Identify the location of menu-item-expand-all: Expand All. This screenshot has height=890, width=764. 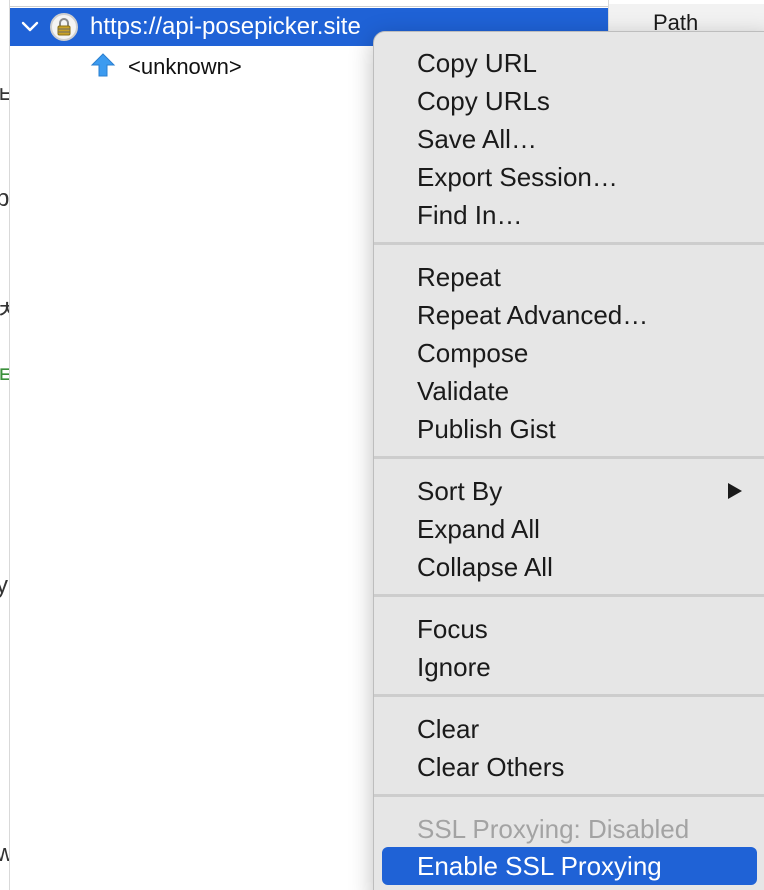
(569, 529).